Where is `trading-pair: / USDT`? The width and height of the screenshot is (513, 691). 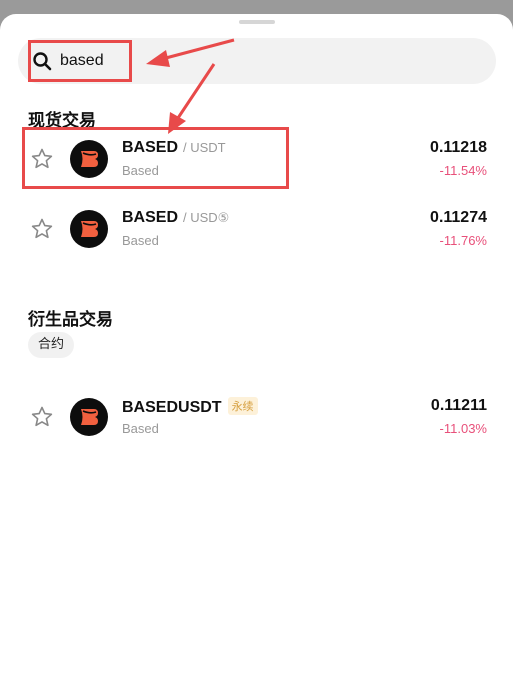 trading-pair: / USDT is located at coordinates (204, 147).